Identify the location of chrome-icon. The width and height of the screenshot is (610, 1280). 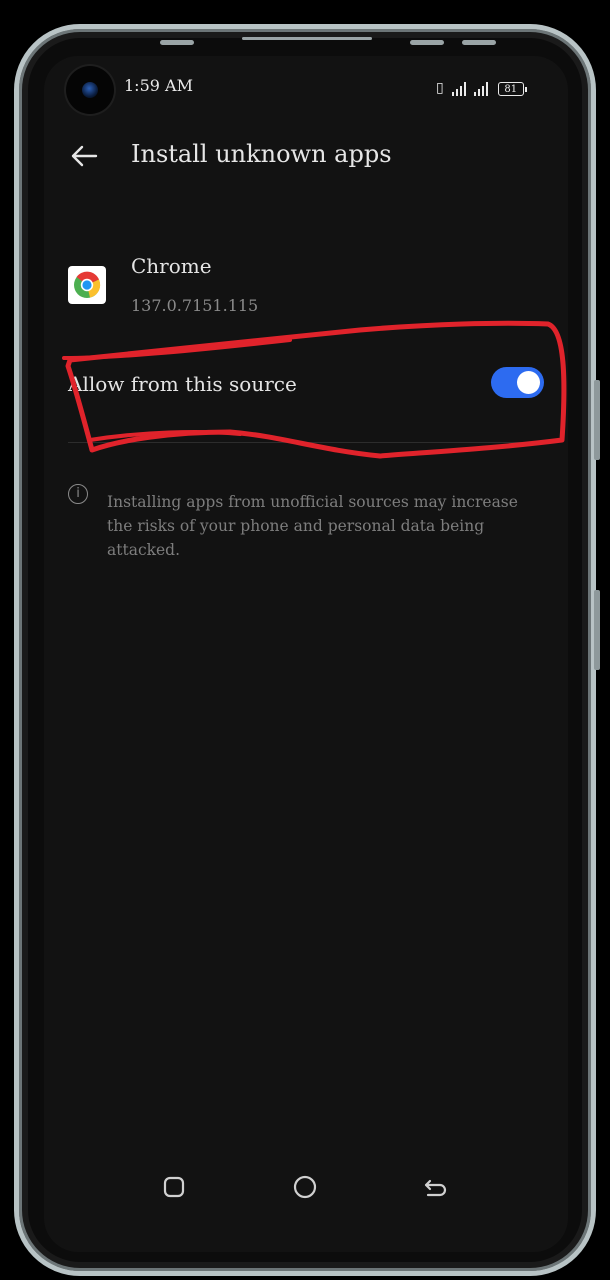
(87, 285).